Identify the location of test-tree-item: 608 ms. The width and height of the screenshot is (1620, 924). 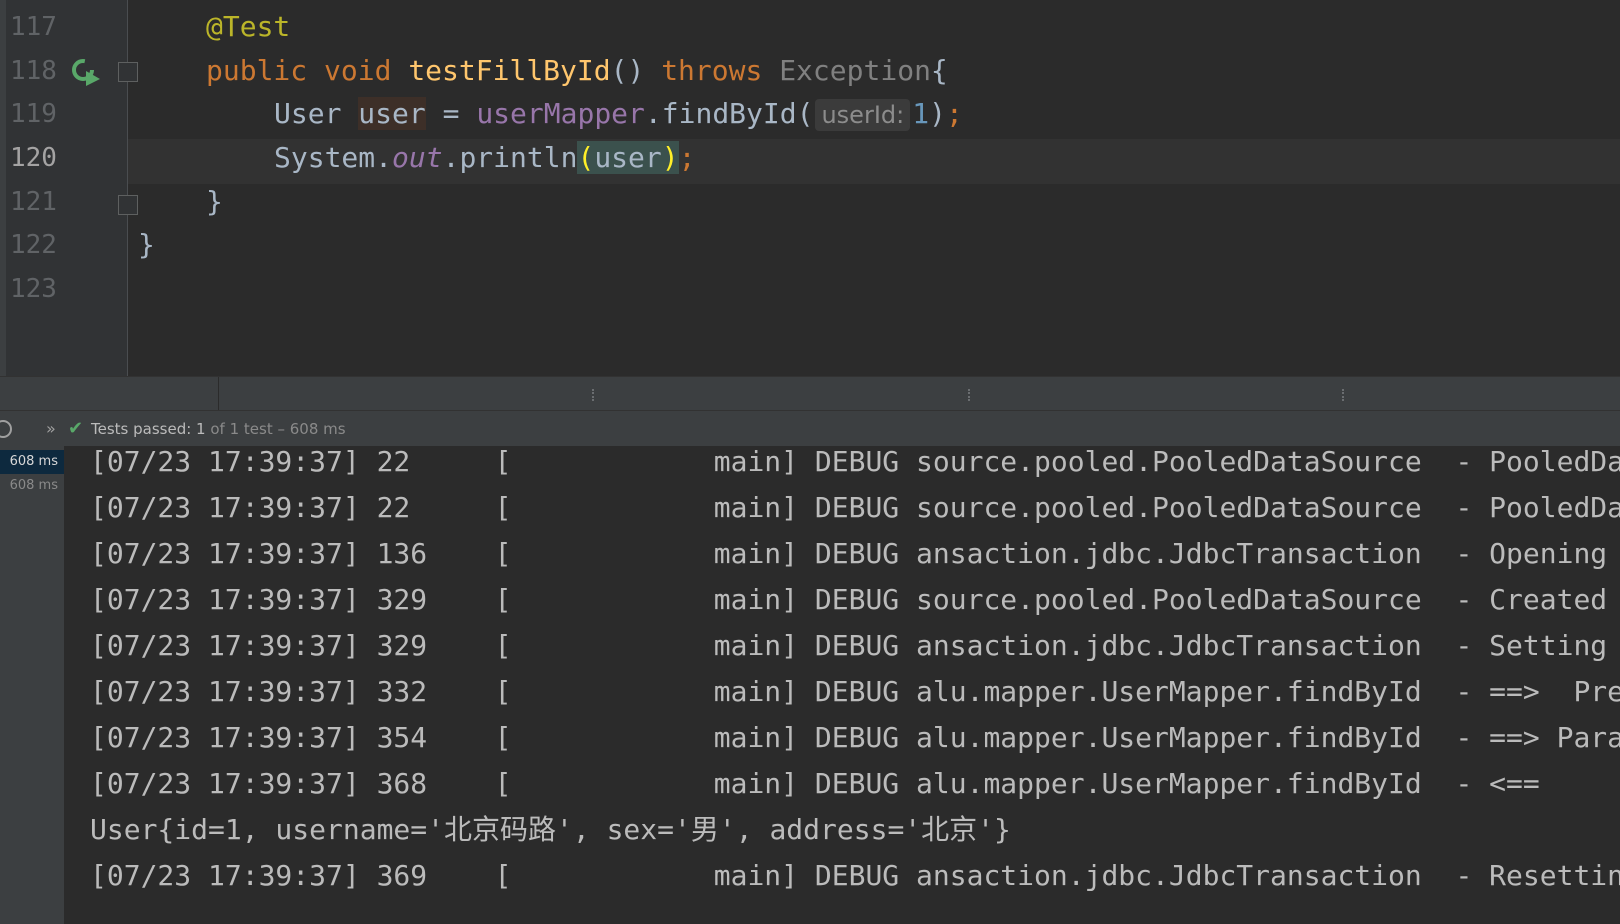
(32, 486).